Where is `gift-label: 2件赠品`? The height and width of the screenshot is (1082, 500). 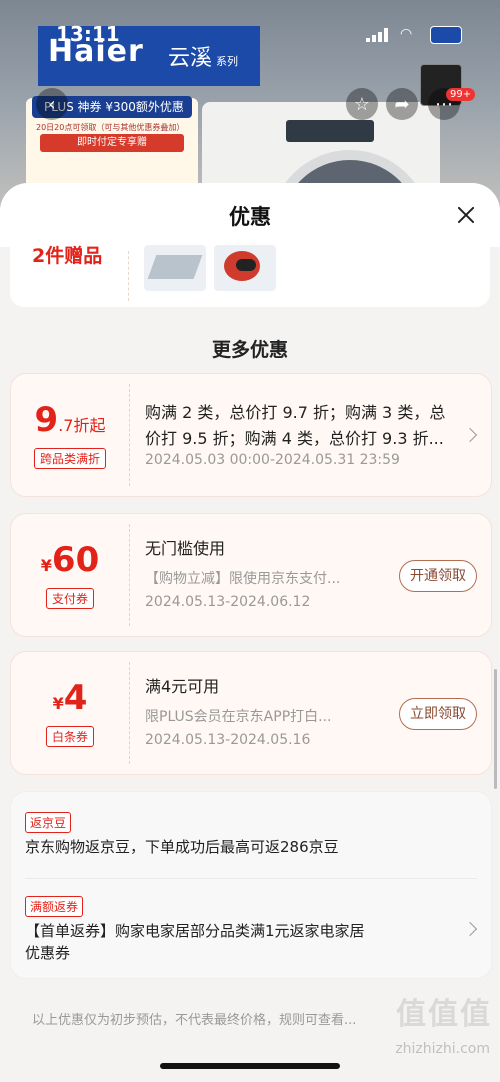 gift-label: 2件赠品 is located at coordinates (67, 256).